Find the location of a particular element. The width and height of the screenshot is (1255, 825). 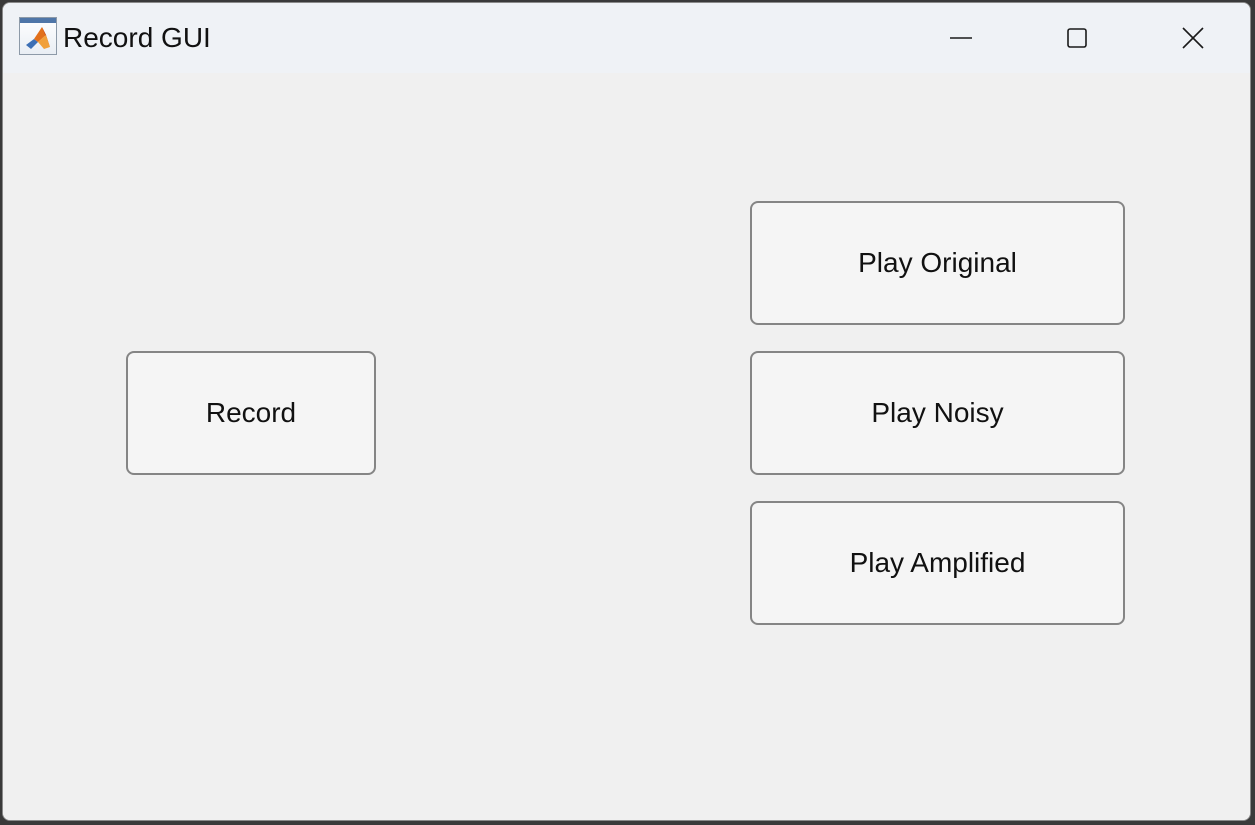

minimize-icon is located at coordinates (961, 38).